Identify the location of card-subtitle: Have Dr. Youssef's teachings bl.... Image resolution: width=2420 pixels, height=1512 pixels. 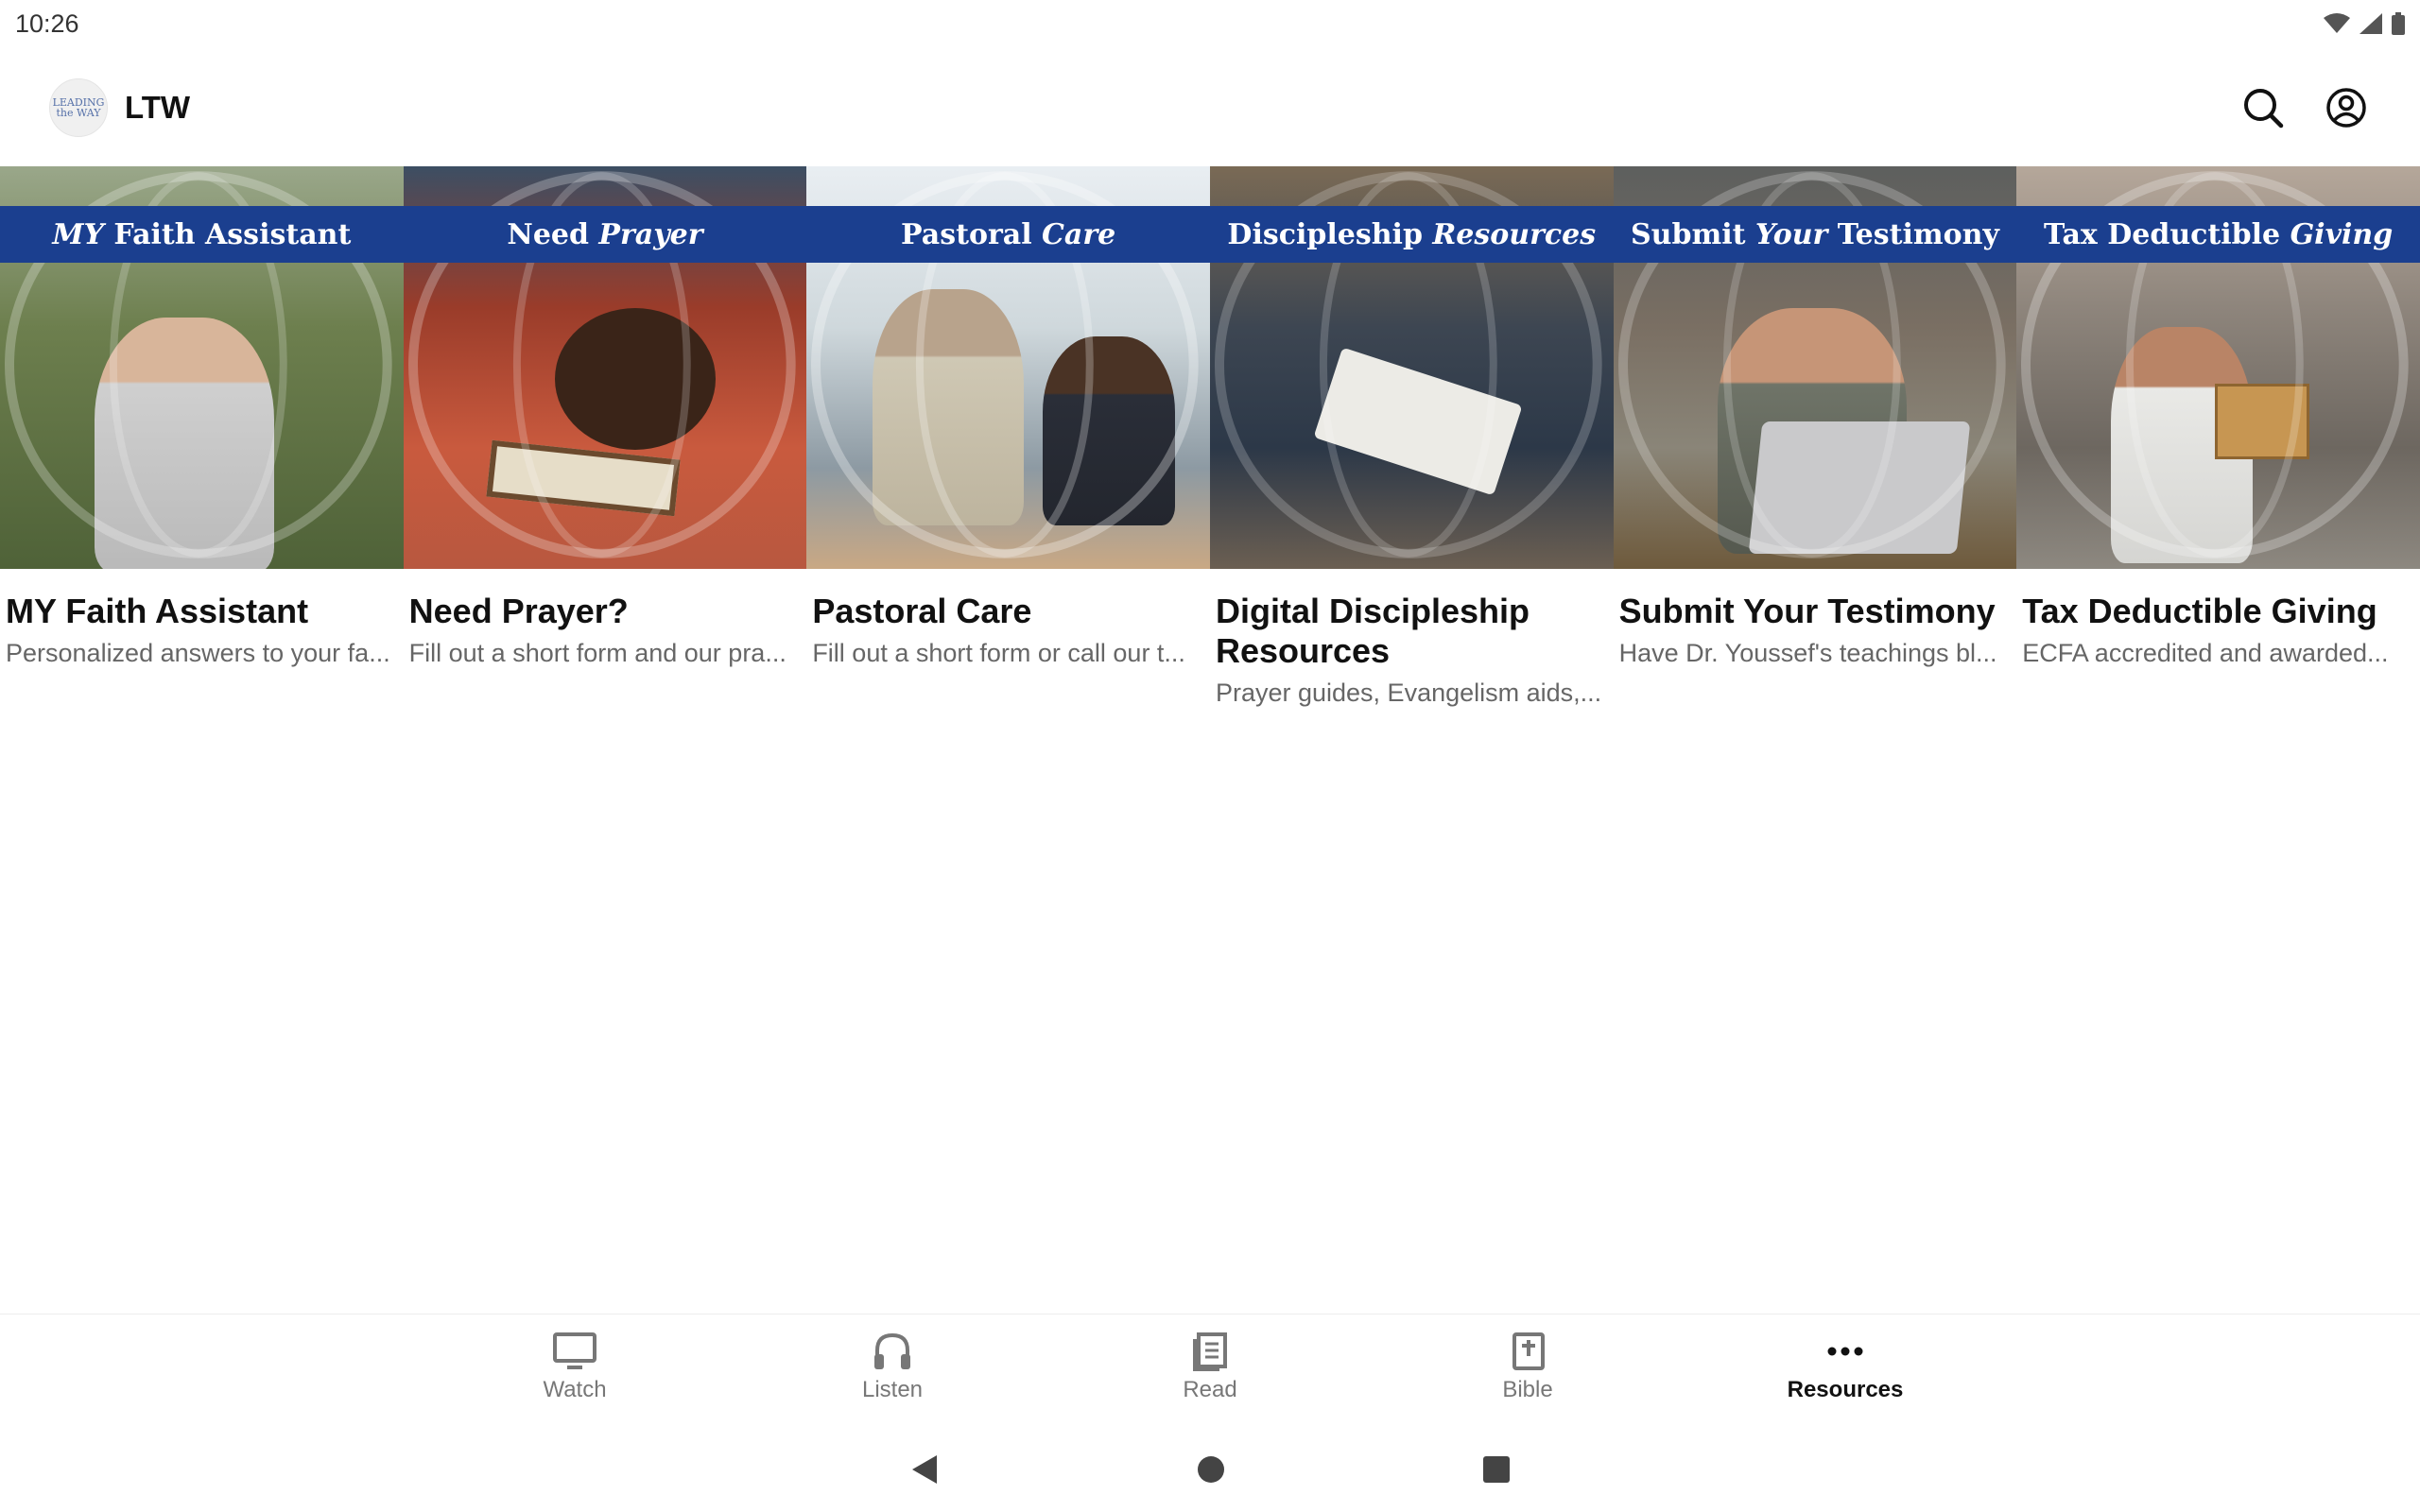
(1808, 653).